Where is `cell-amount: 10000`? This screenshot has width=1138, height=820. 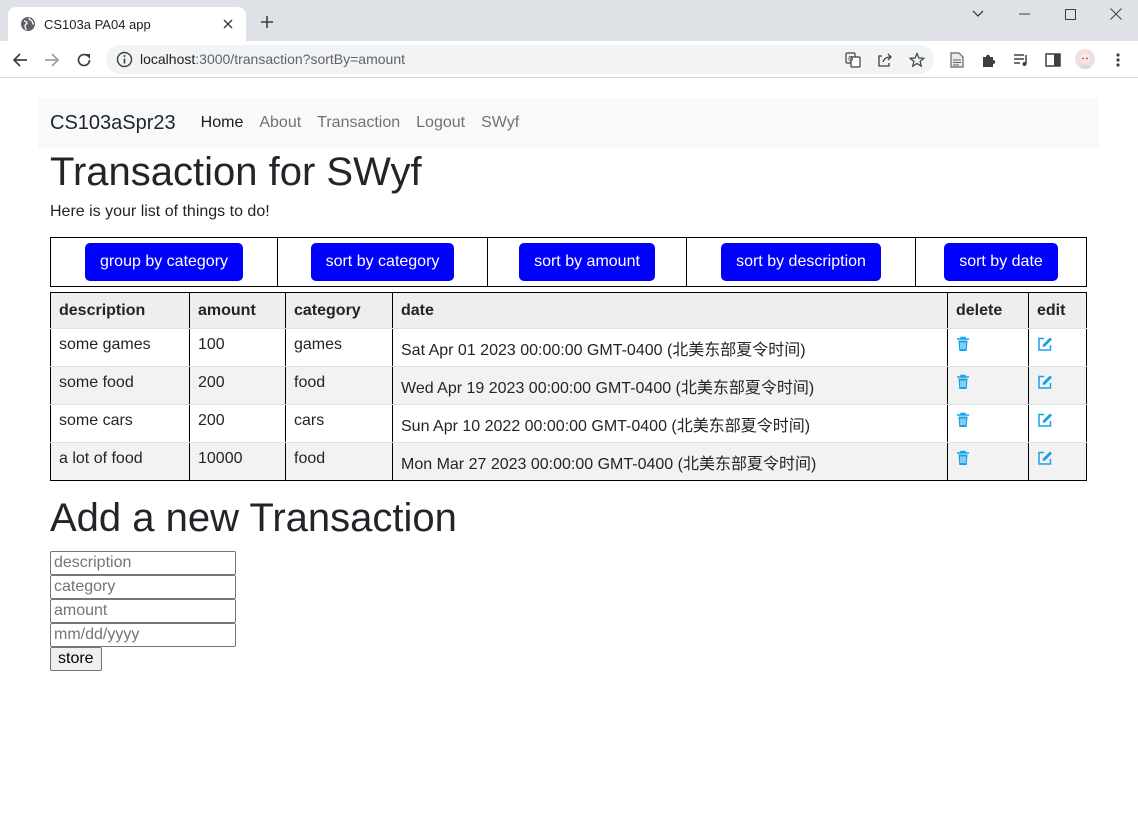 cell-amount: 10000 is located at coordinates (237, 461).